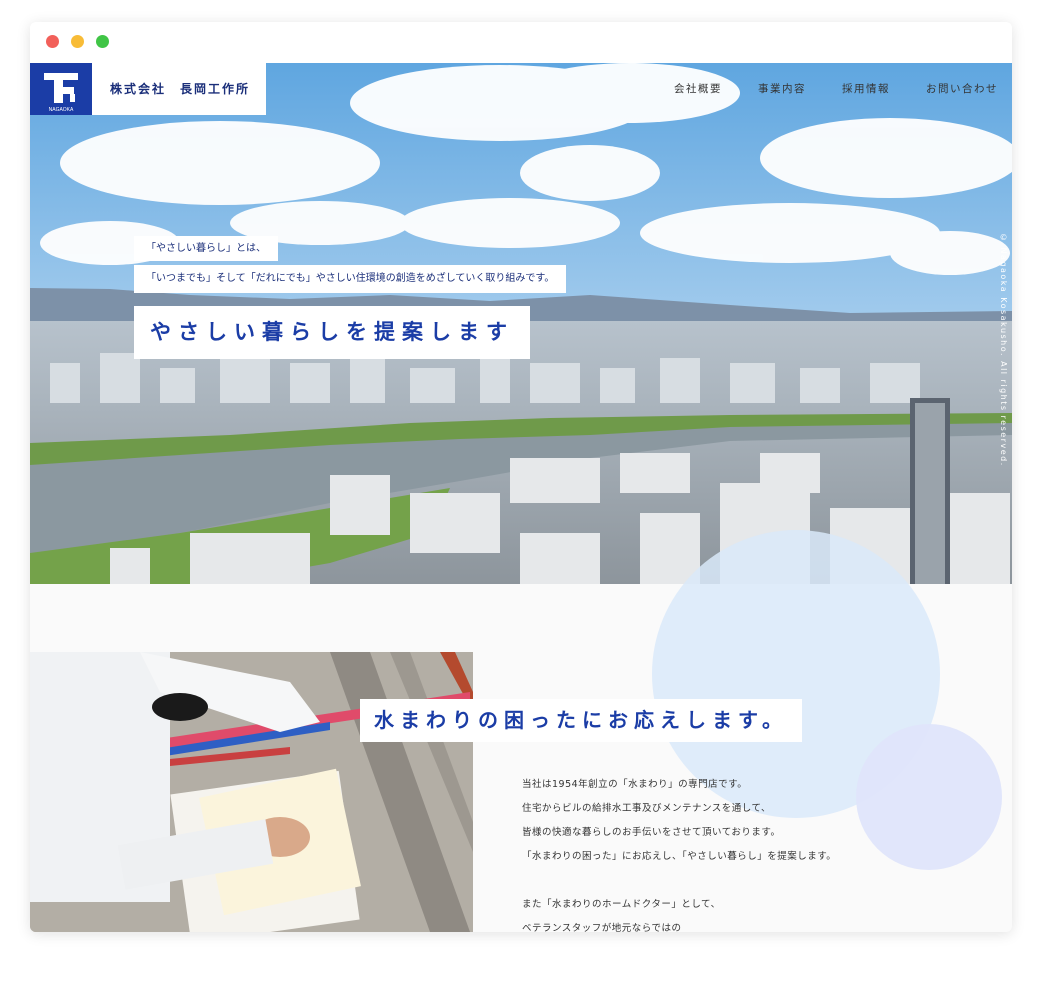 The image size is (1040, 1006). What do you see at coordinates (647, 808) in the screenshot?
I see `intro-paragraph-line: 住宅からビルの給排水工事及びメンテナンスを通して、` at bounding box center [647, 808].